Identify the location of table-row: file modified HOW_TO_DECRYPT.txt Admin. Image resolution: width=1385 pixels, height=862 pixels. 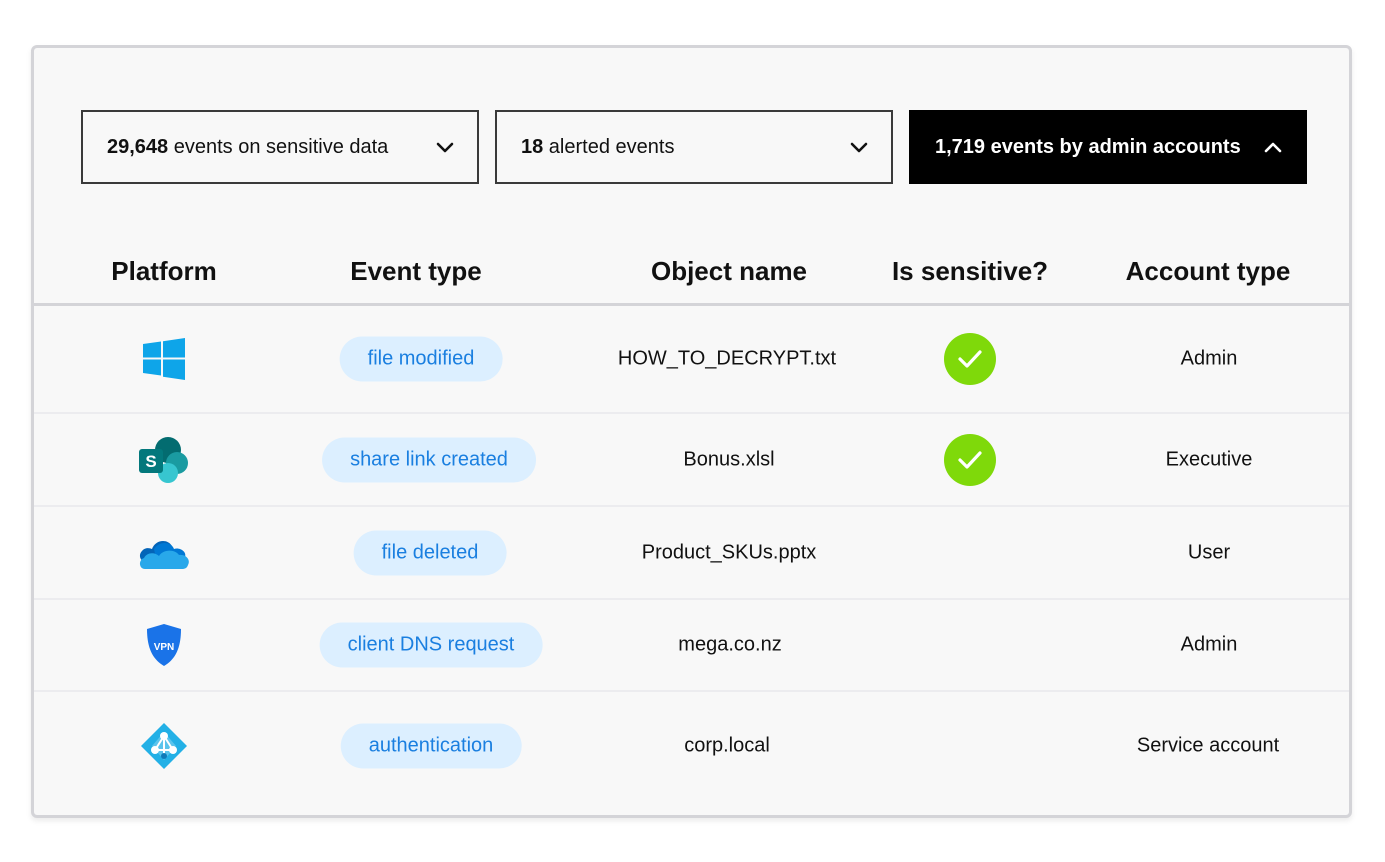
(691, 360).